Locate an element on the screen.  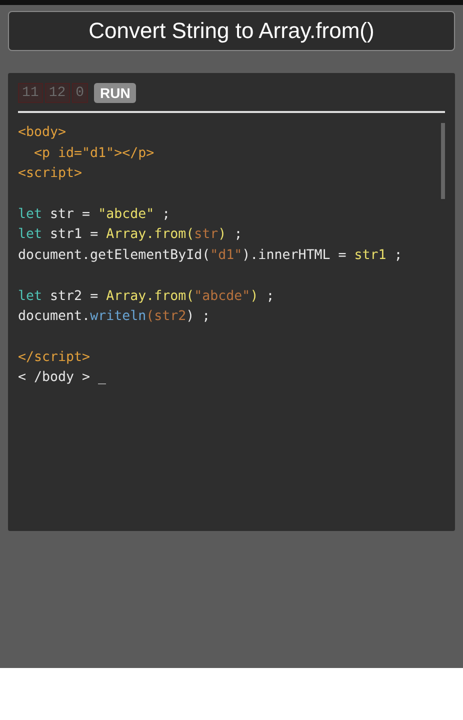
counter-field: 11 is located at coordinates (30, 93).